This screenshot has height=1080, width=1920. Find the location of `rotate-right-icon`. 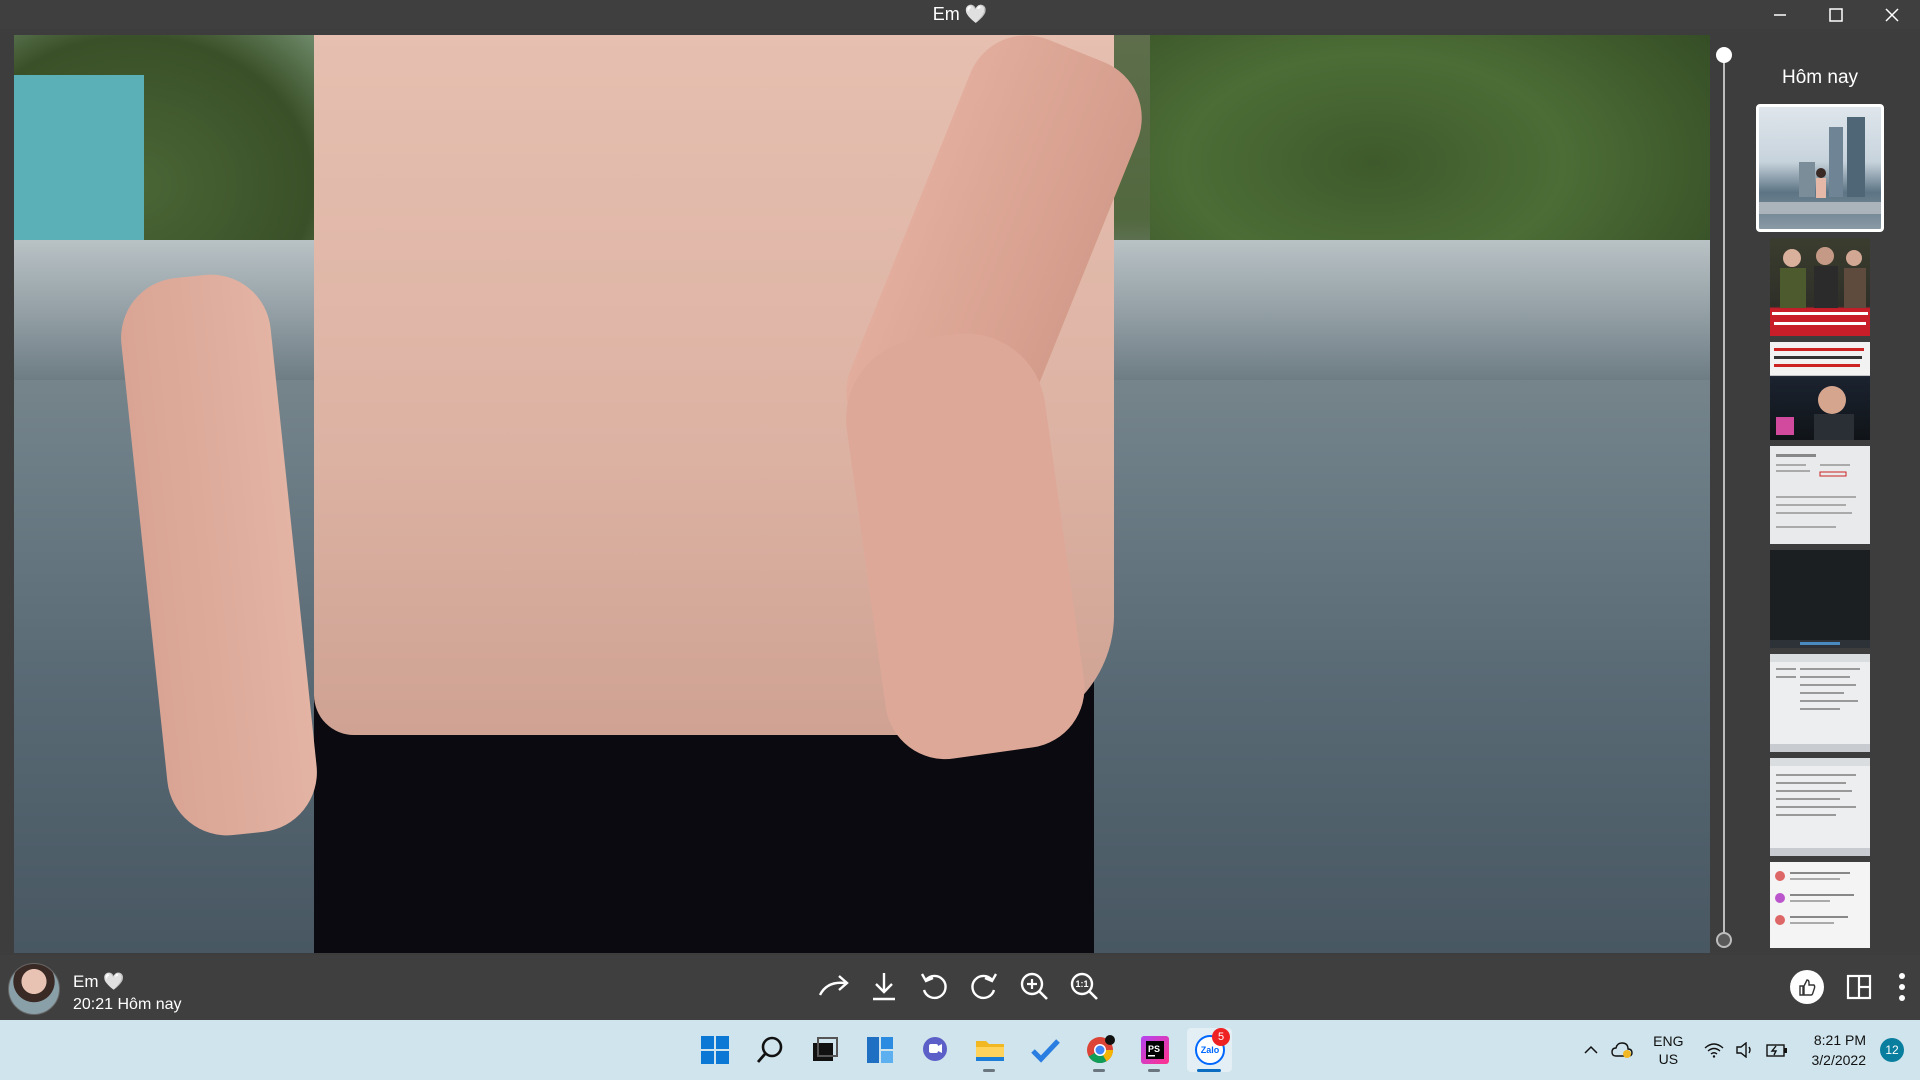

rotate-right-icon is located at coordinates (984, 986).